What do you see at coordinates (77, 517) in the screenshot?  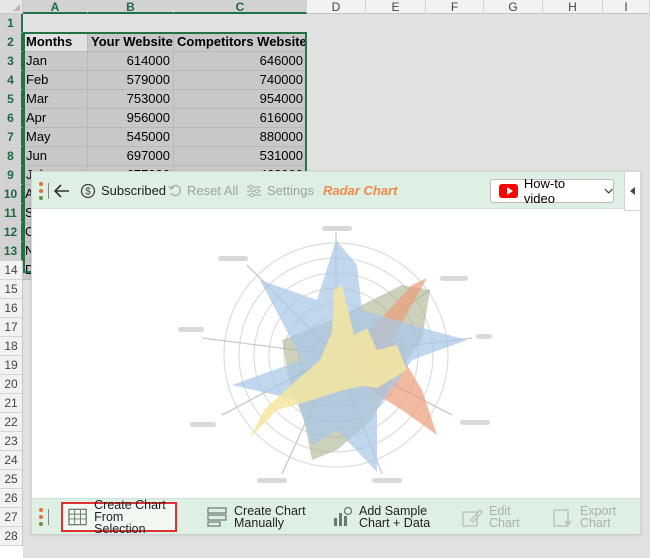 I see `table-grid-icon` at bounding box center [77, 517].